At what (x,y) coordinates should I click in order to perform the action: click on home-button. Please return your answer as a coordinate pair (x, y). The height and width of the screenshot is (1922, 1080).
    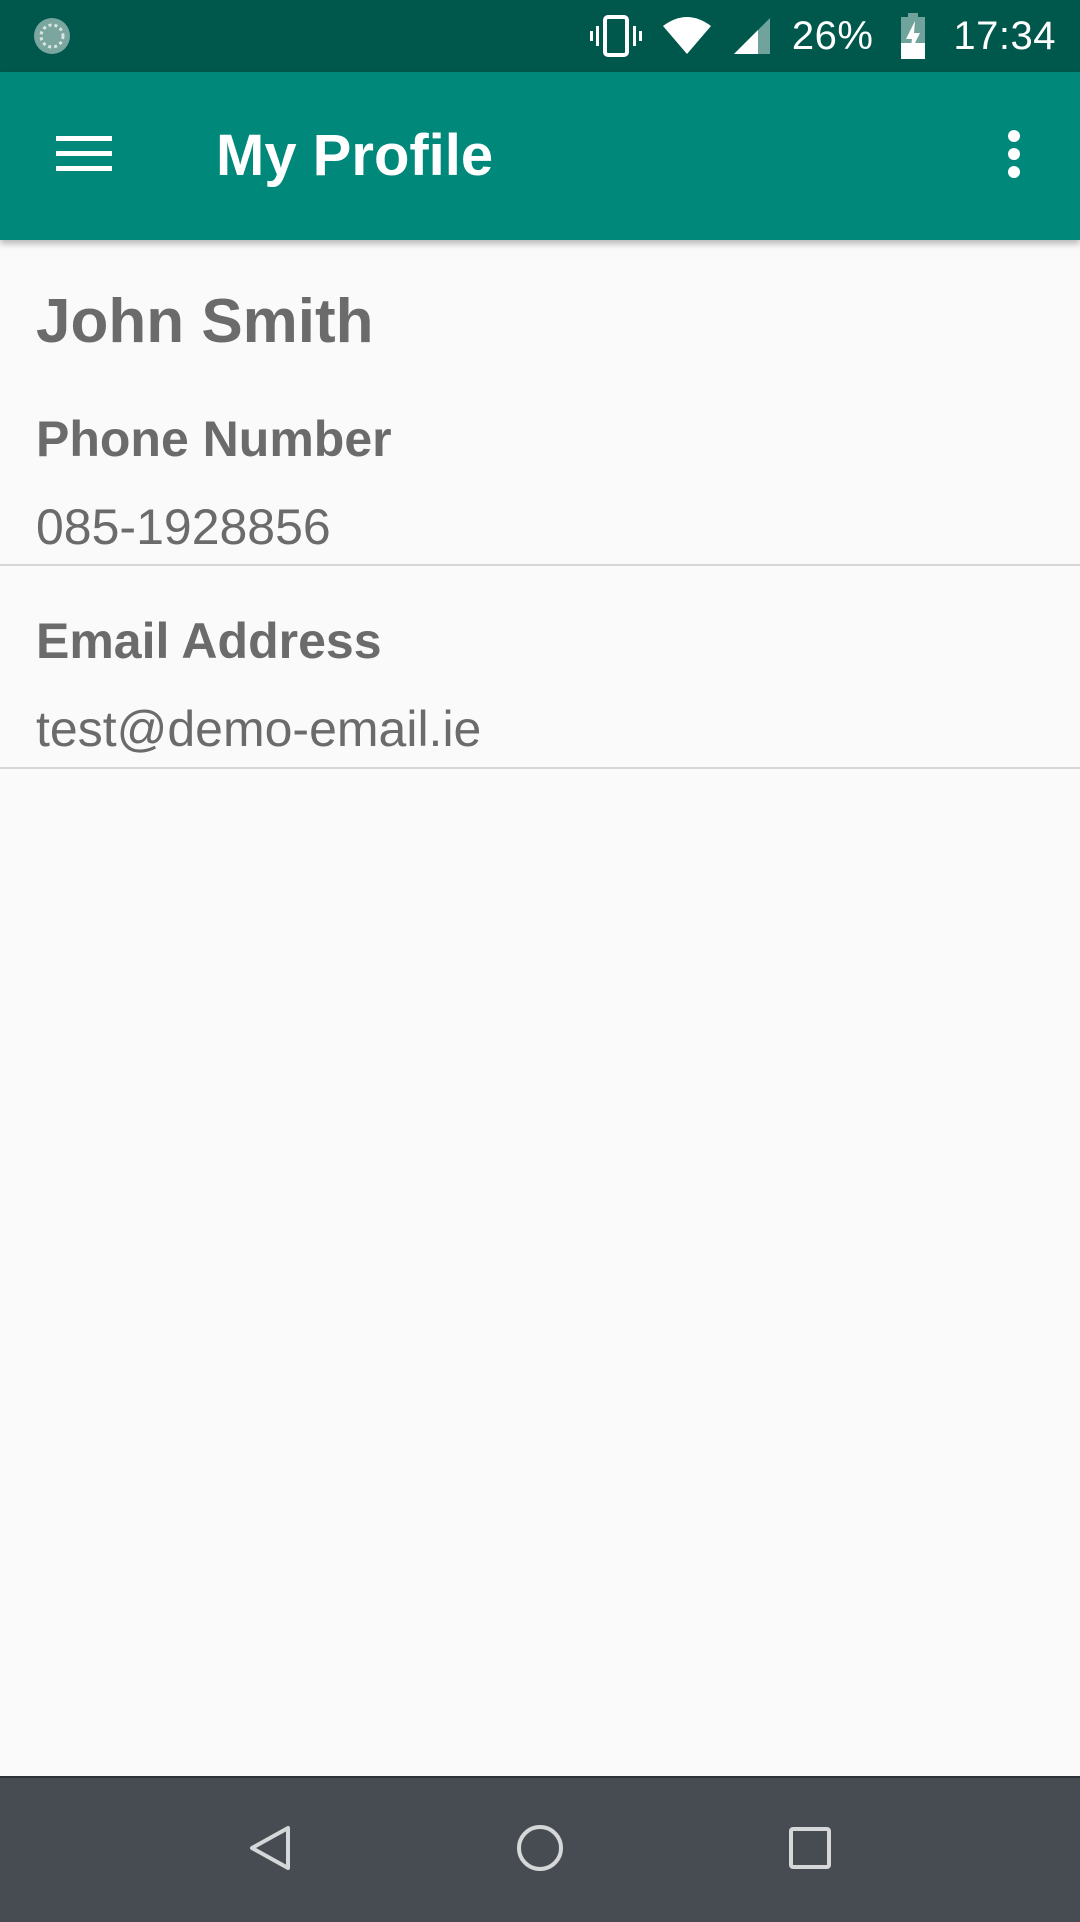
    Looking at the image, I should click on (540, 1850).